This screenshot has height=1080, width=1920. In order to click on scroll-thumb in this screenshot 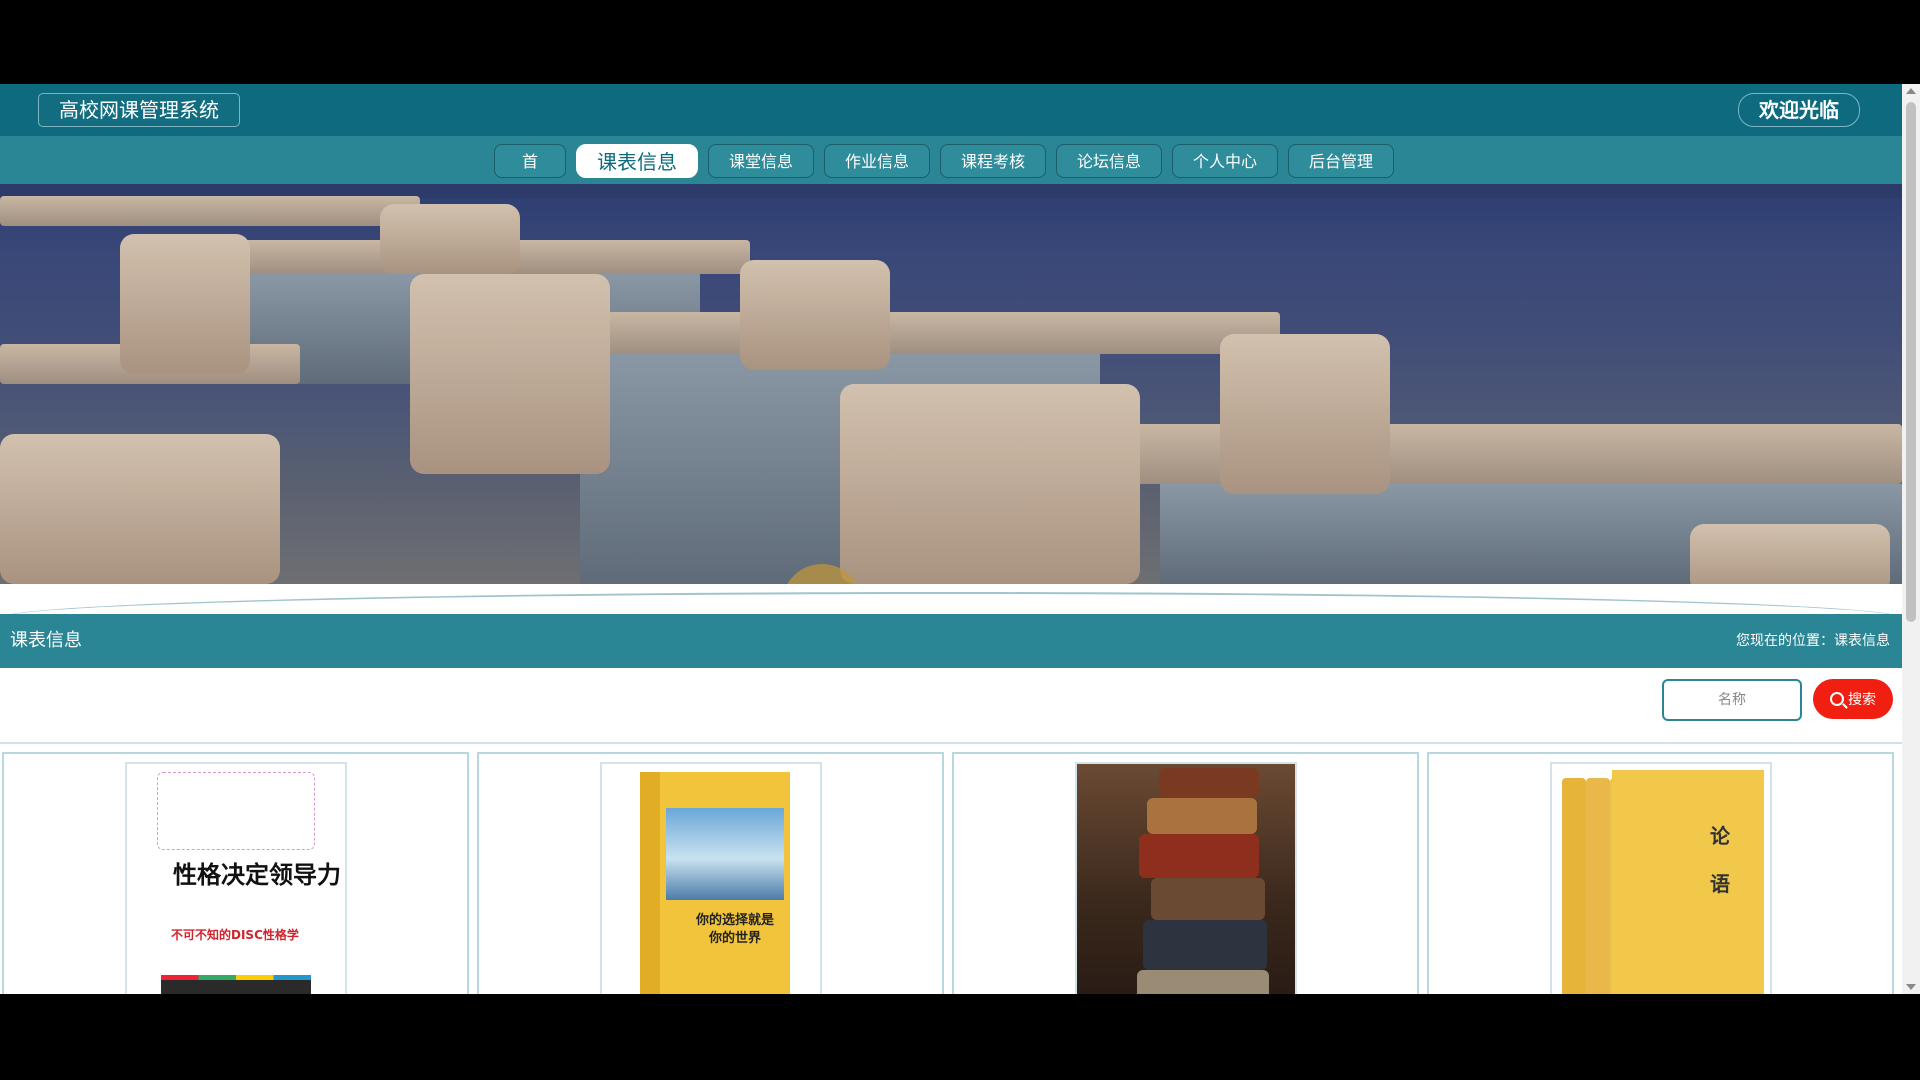, I will do `click(1911, 362)`.